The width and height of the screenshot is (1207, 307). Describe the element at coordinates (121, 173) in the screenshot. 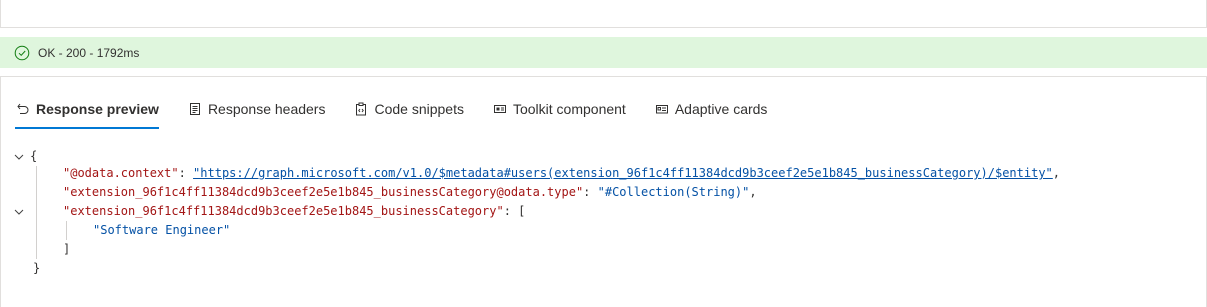

I see `json-key: "@odata.context"` at that location.